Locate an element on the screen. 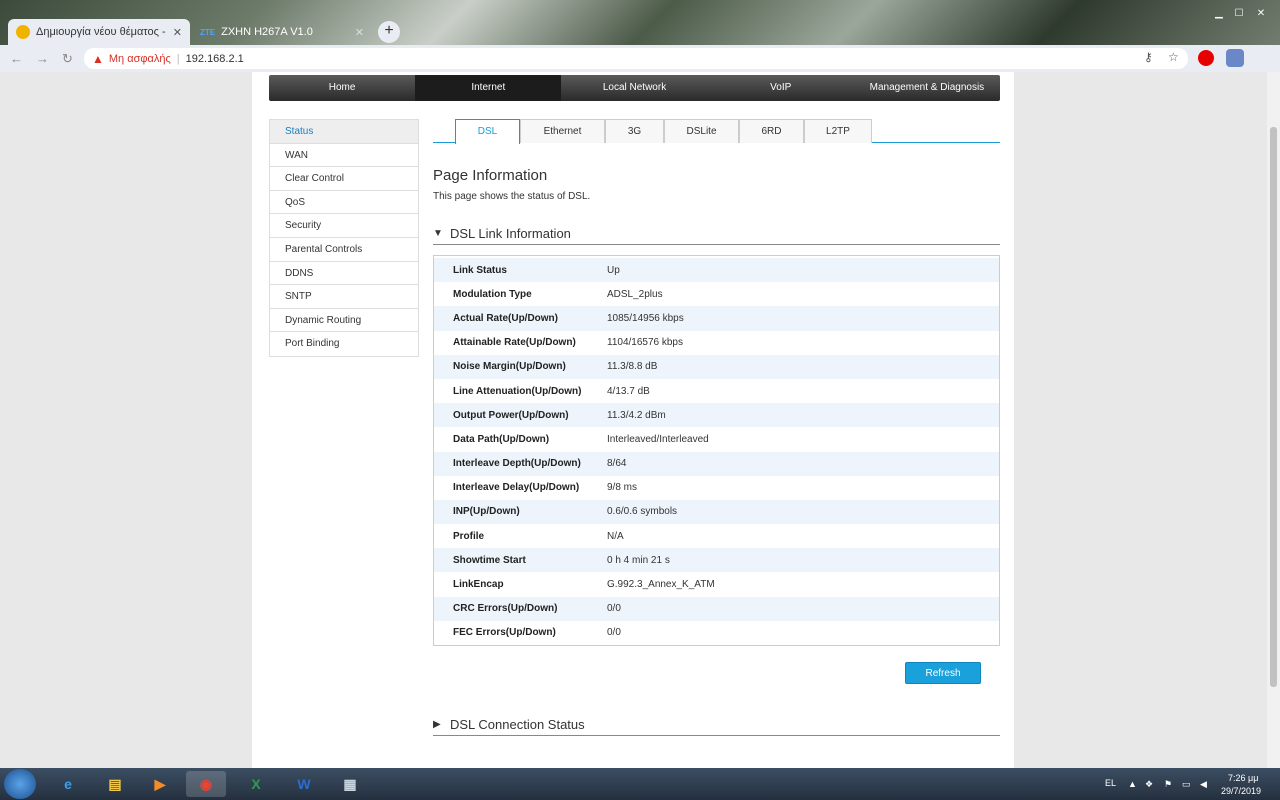  row-label: Interleave Depth(Up/Down) is located at coordinates (517, 464).